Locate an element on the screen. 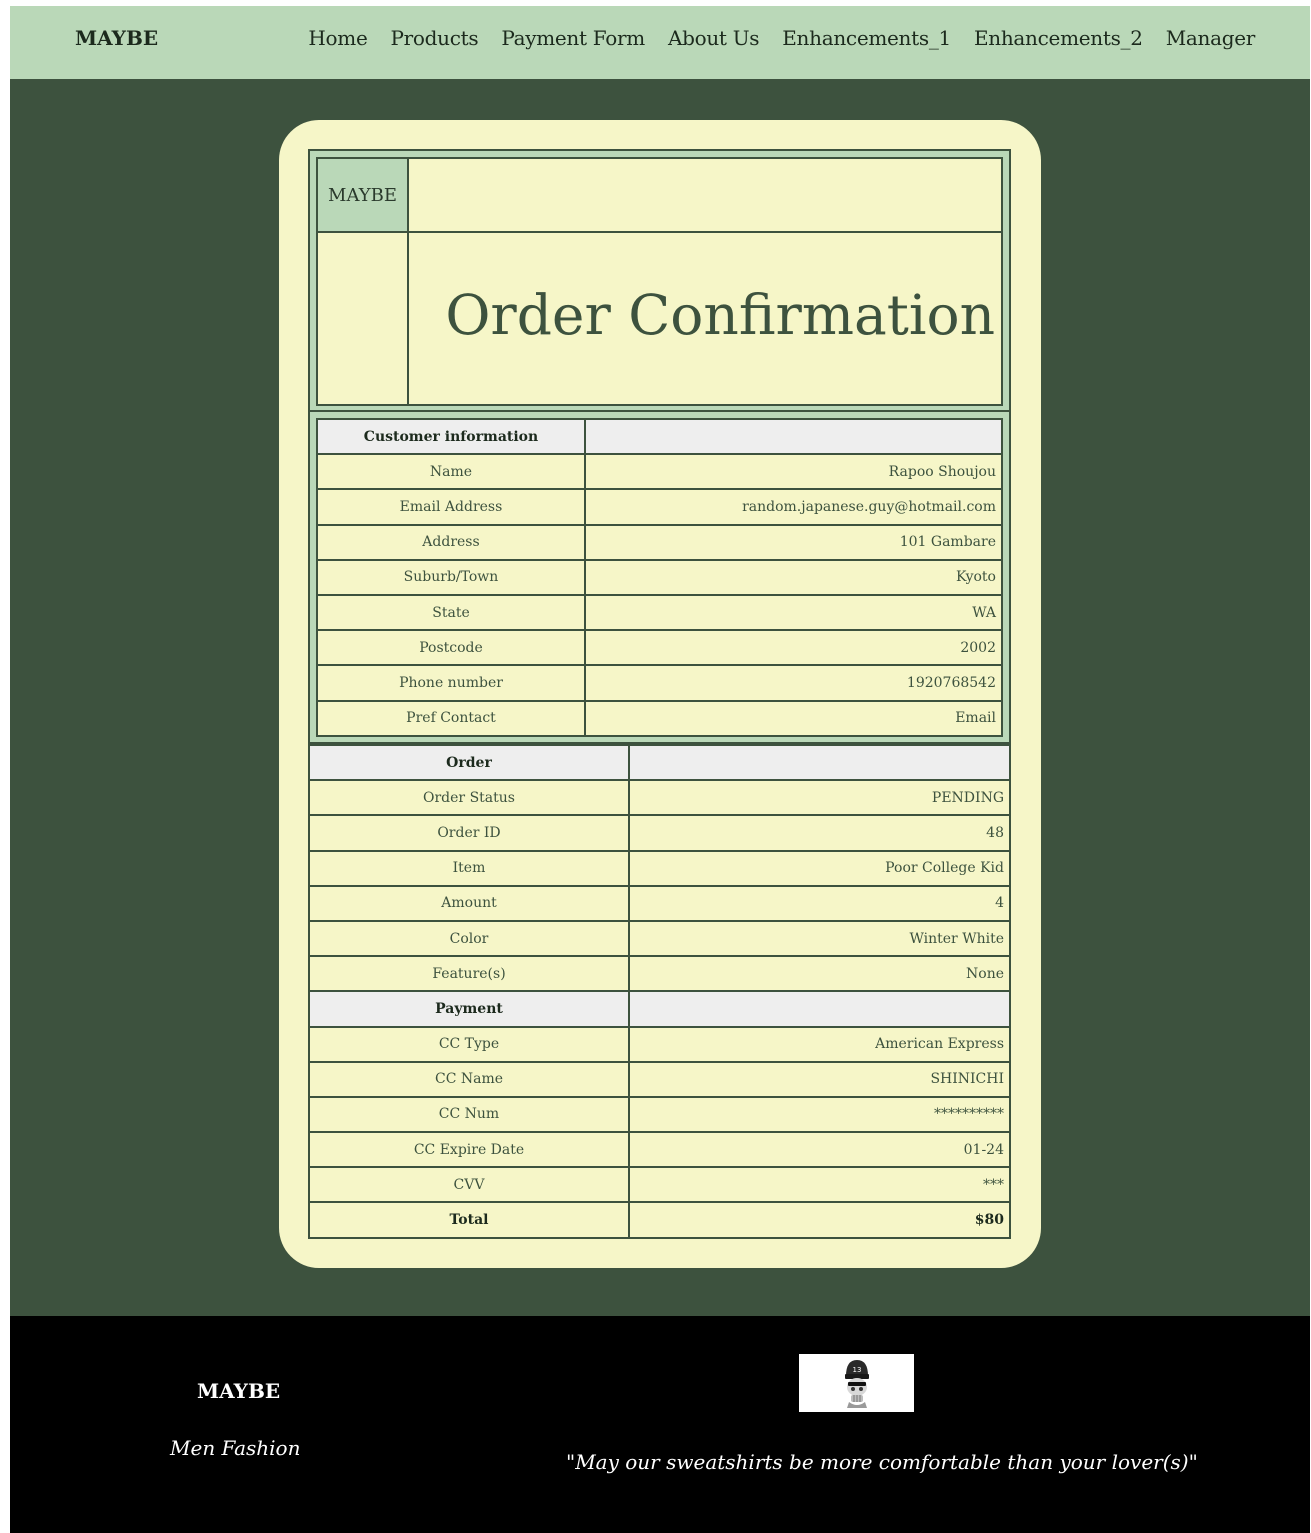 This screenshot has width=1311, height=1533. nav-link-manager: Manager is located at coordinates (1211, 38).